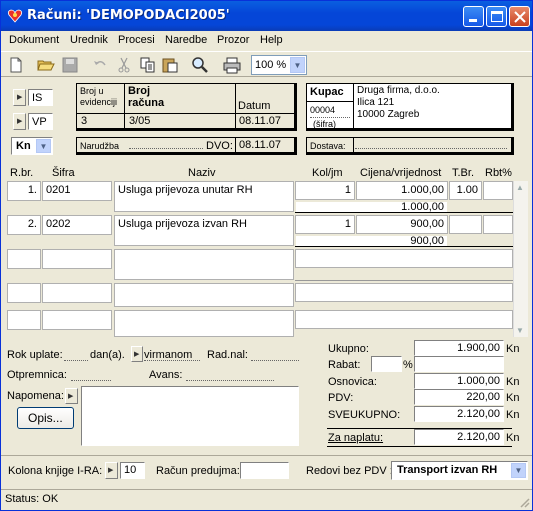 The height and width of the screenshot is (511, 533). I want to click on item-2-cijena: 900,00, so click(402, 224).